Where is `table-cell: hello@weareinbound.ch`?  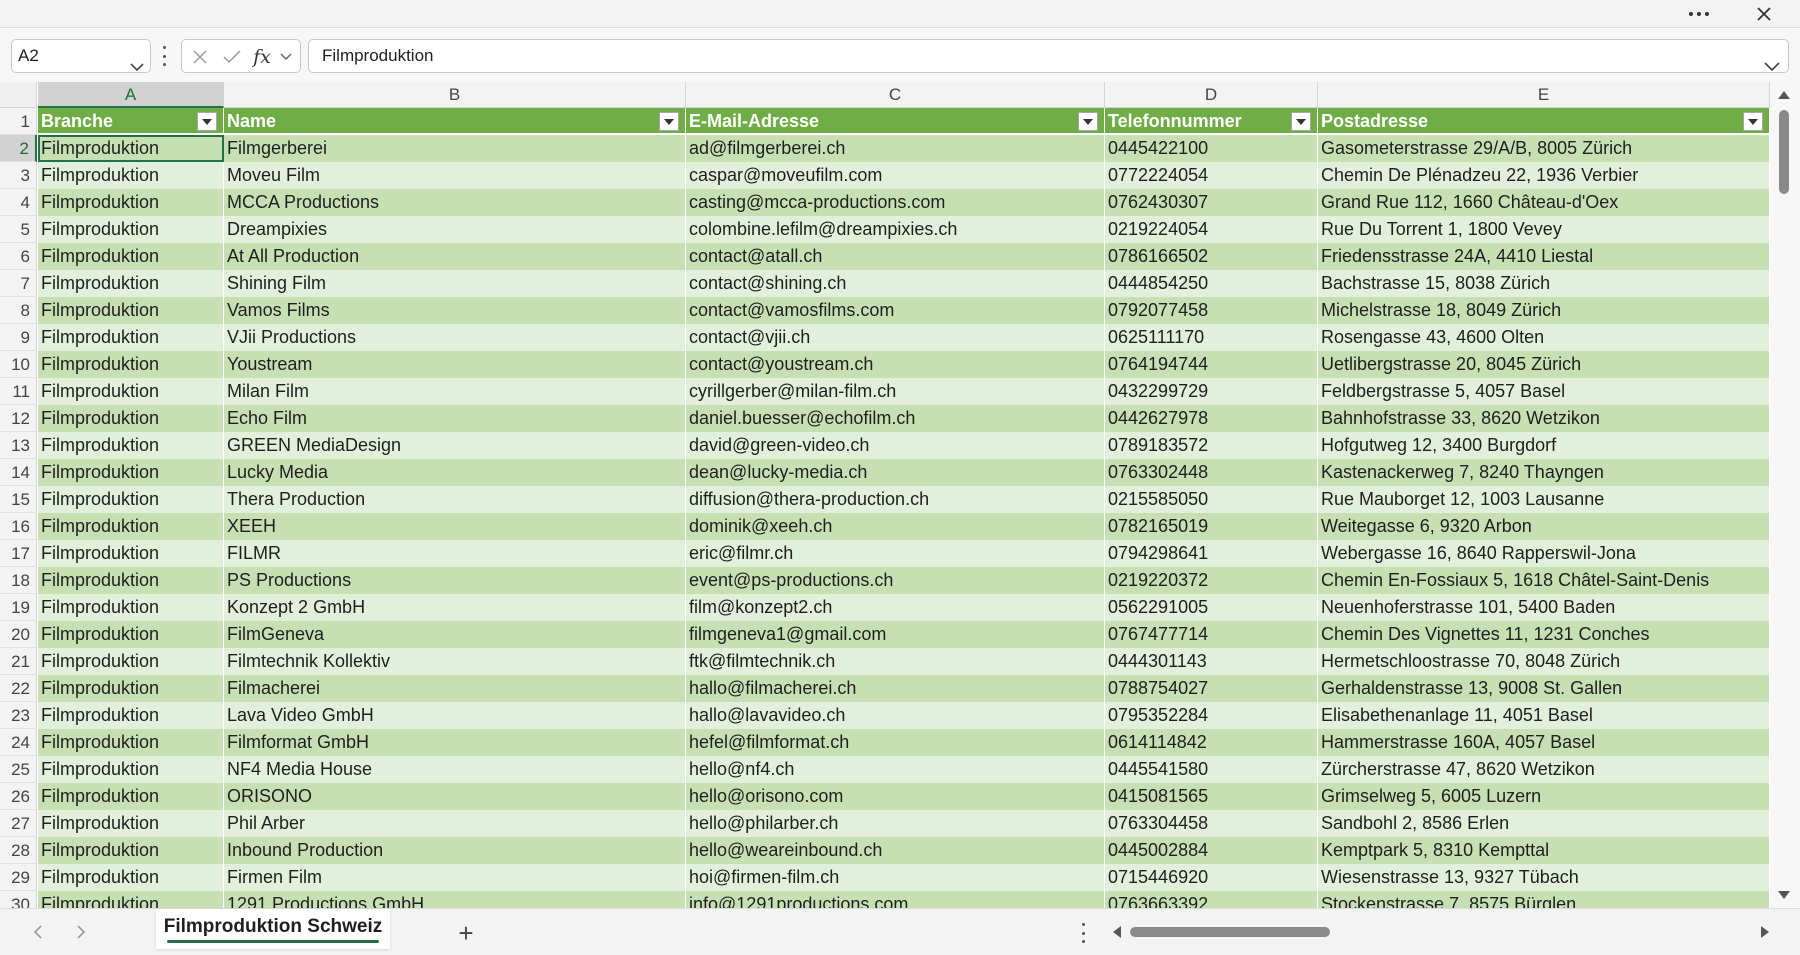 table-cell: hello@weareinbound.ch is located at coordinates (895, 850).